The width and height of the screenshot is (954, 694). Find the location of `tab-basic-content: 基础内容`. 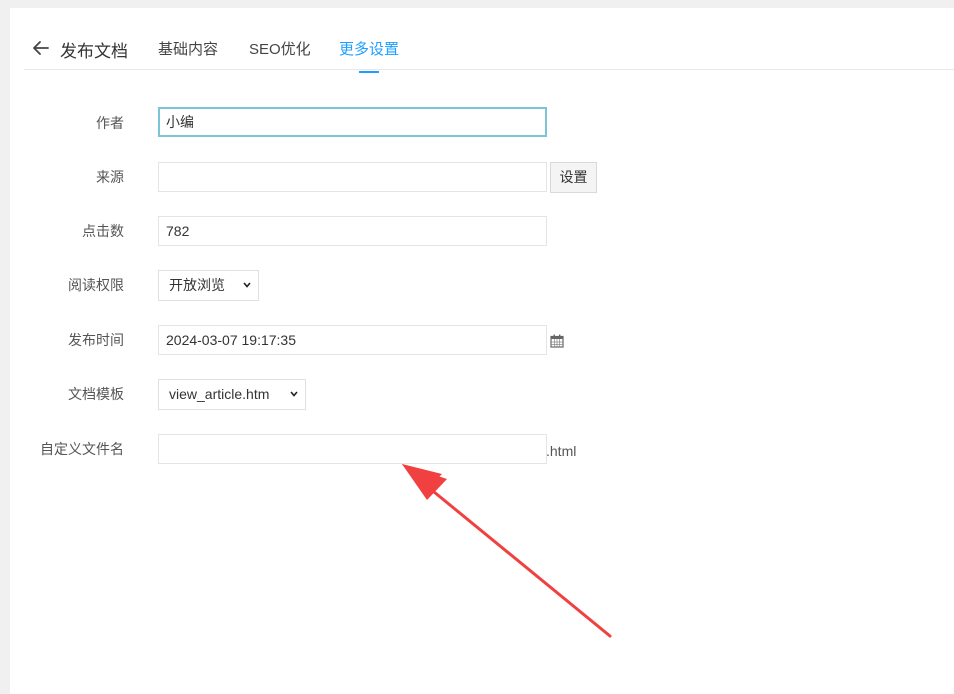

tab-basic-content: 基础内容 is located at coordinates (188, 48).